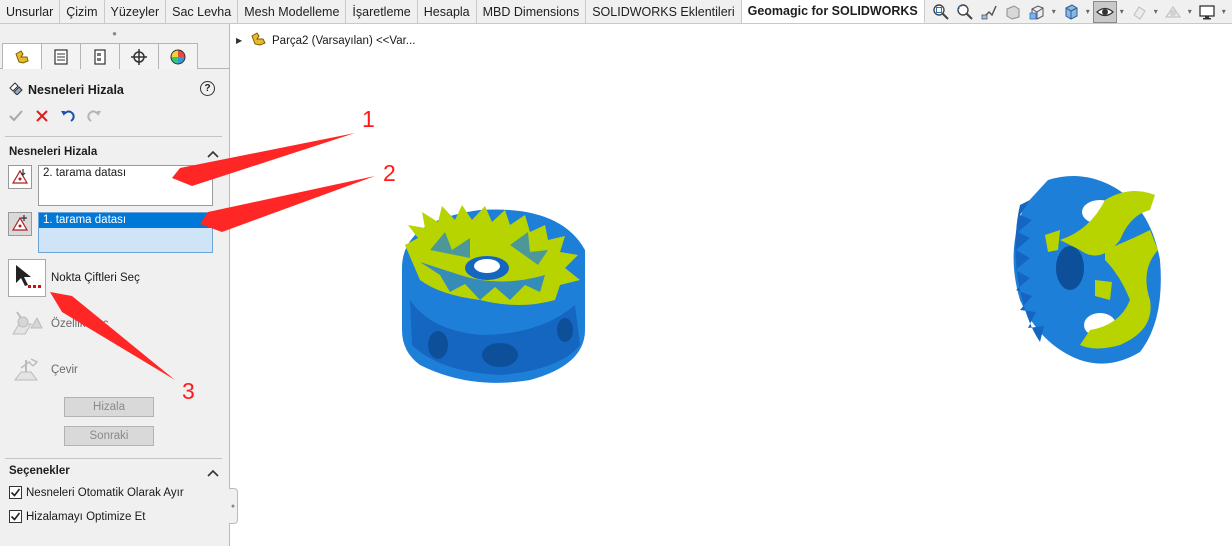 The image size is (1232, 546). I want to click on next-button: Sonraki, so click(109, 436).